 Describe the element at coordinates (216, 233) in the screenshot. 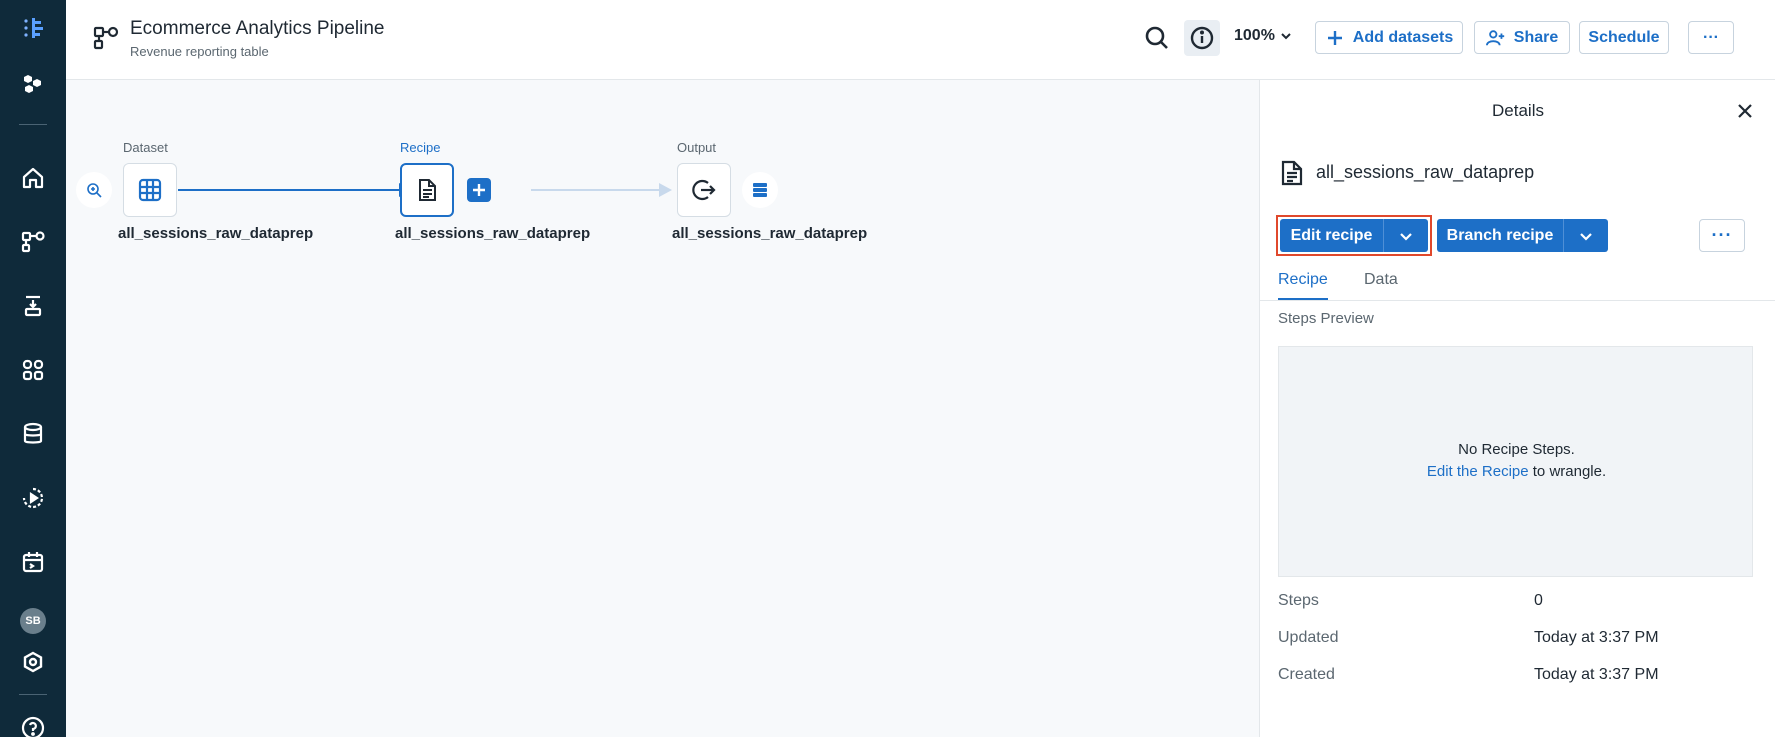

I see `dataset-label: all_sessions_raw_dataprep` at that location.